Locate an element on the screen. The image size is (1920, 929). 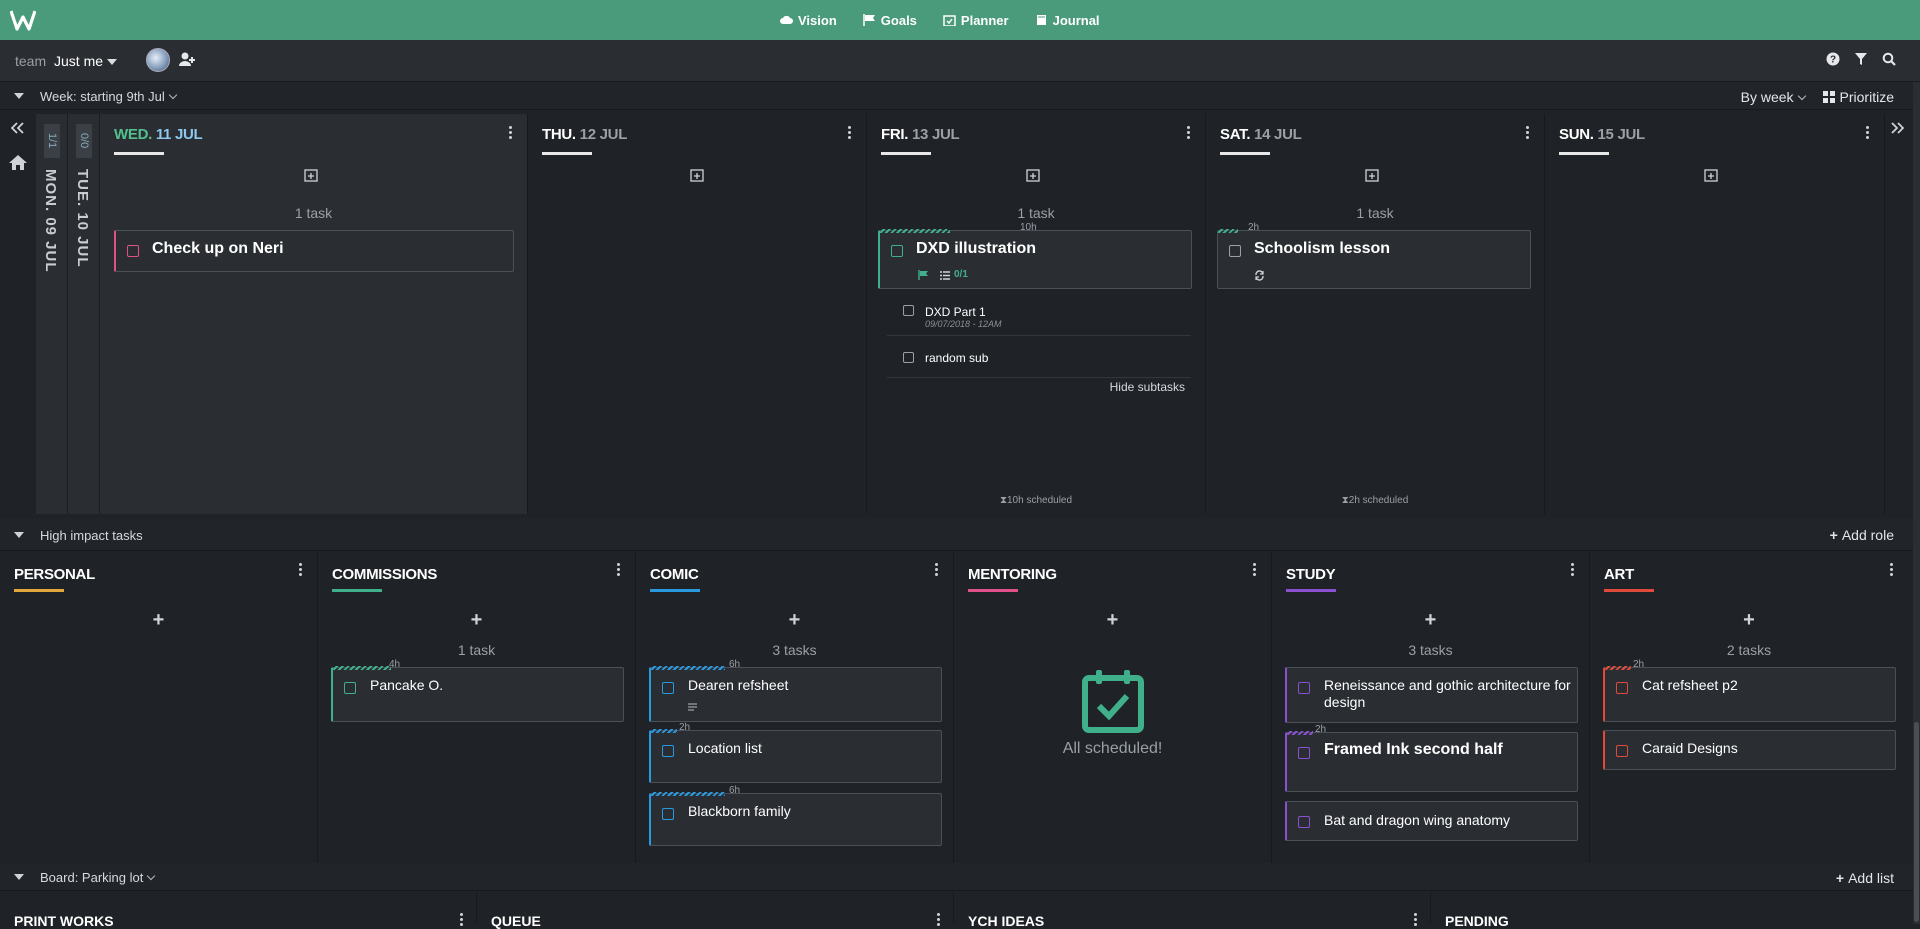
collapse-week-icon is located at coordinates (19, 96).